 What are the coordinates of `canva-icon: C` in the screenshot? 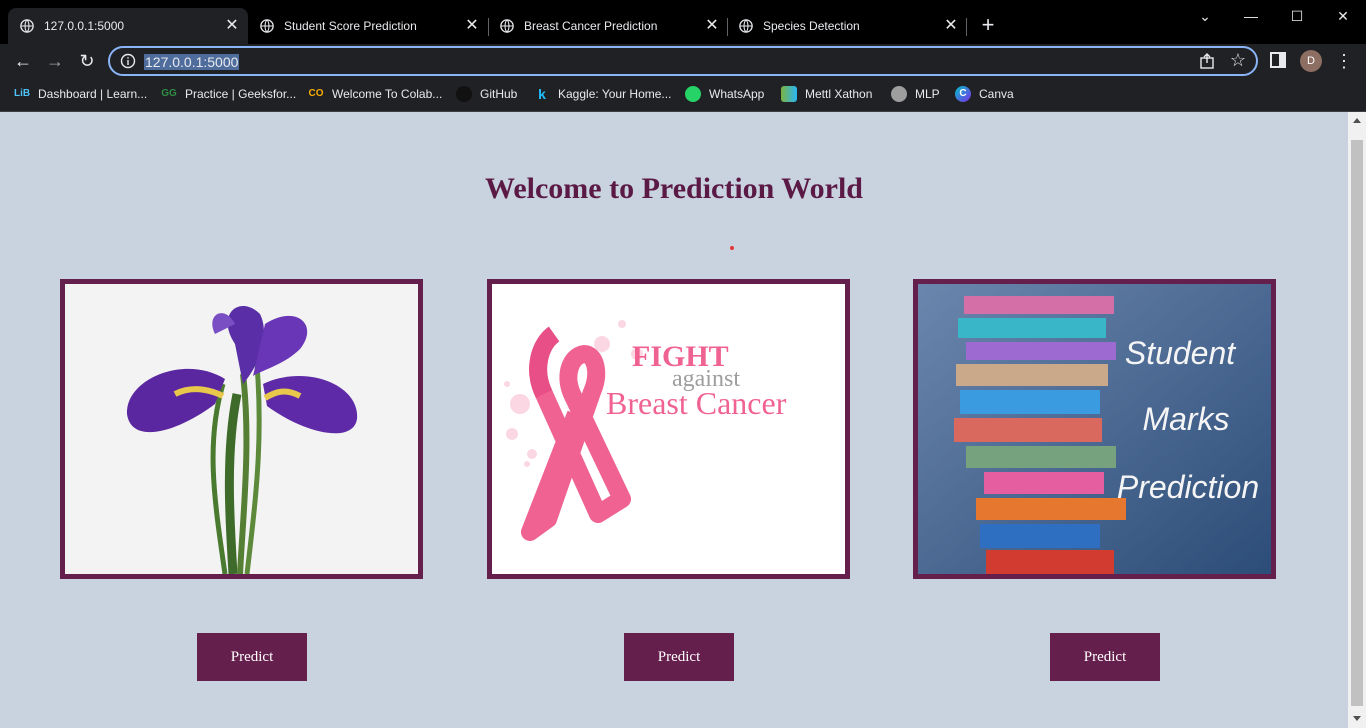 It's located at (963, 94).